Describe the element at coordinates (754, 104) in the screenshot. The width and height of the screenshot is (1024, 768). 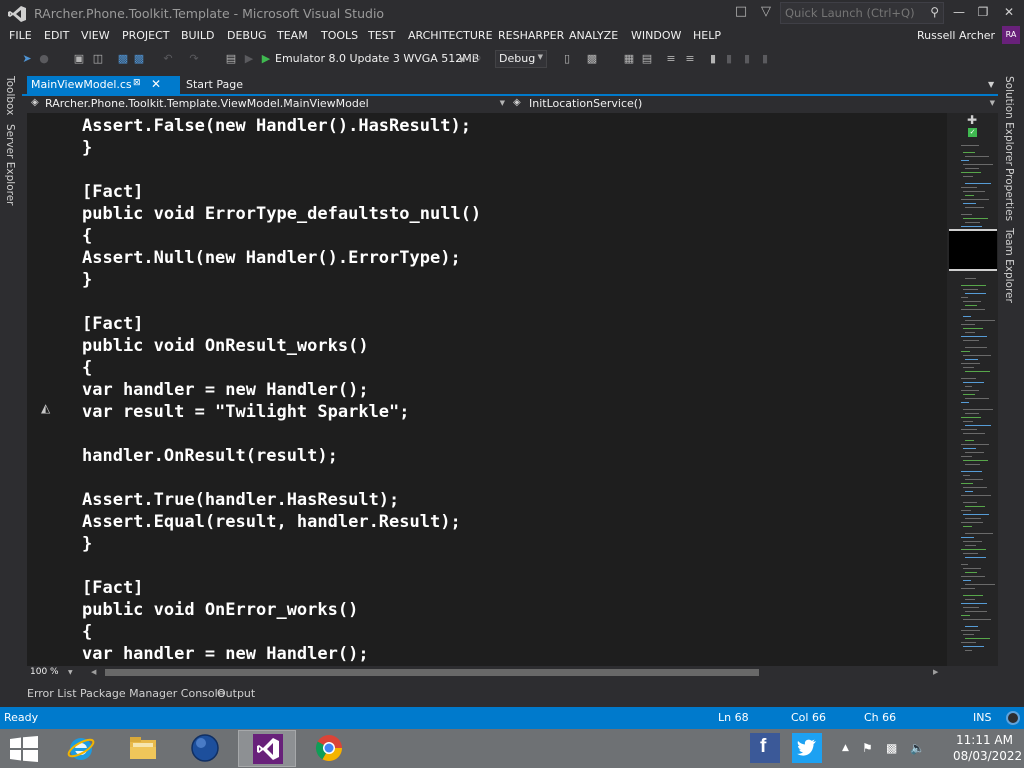
I see `member-dropdown: ◈ InitLocationService() ▼` at that location.